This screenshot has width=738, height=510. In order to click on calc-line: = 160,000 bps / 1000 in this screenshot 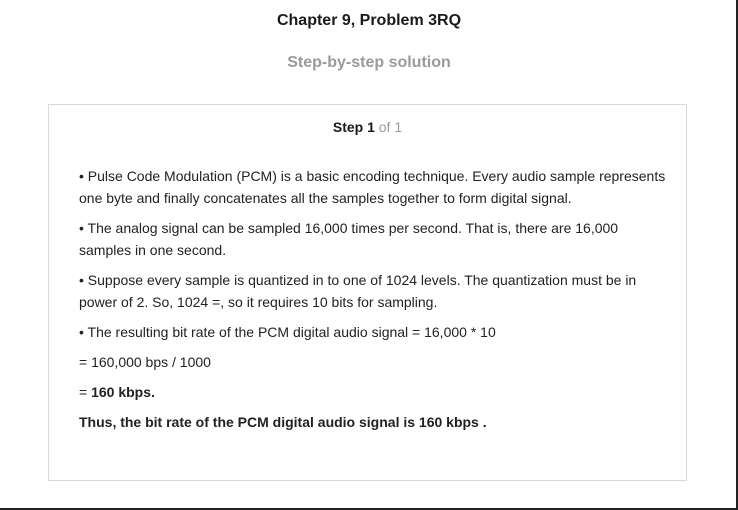, I will do `click(145, 362)`.